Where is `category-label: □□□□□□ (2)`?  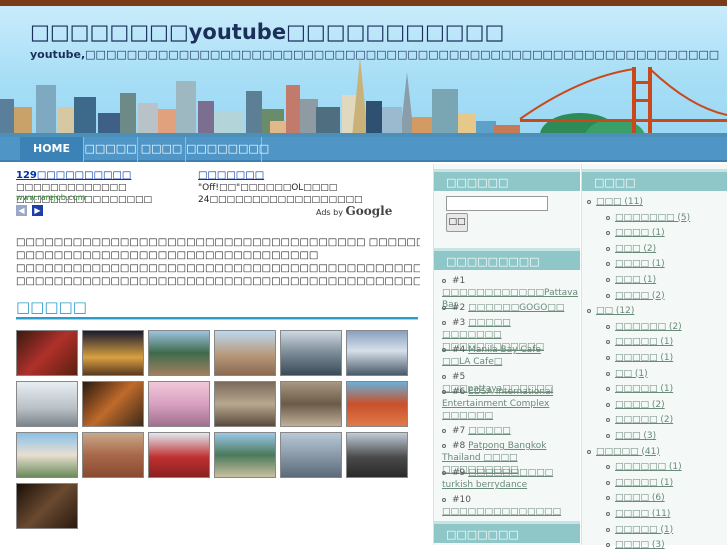
category-label: □□□□□□ (2) is located at coordinates (648, 326).